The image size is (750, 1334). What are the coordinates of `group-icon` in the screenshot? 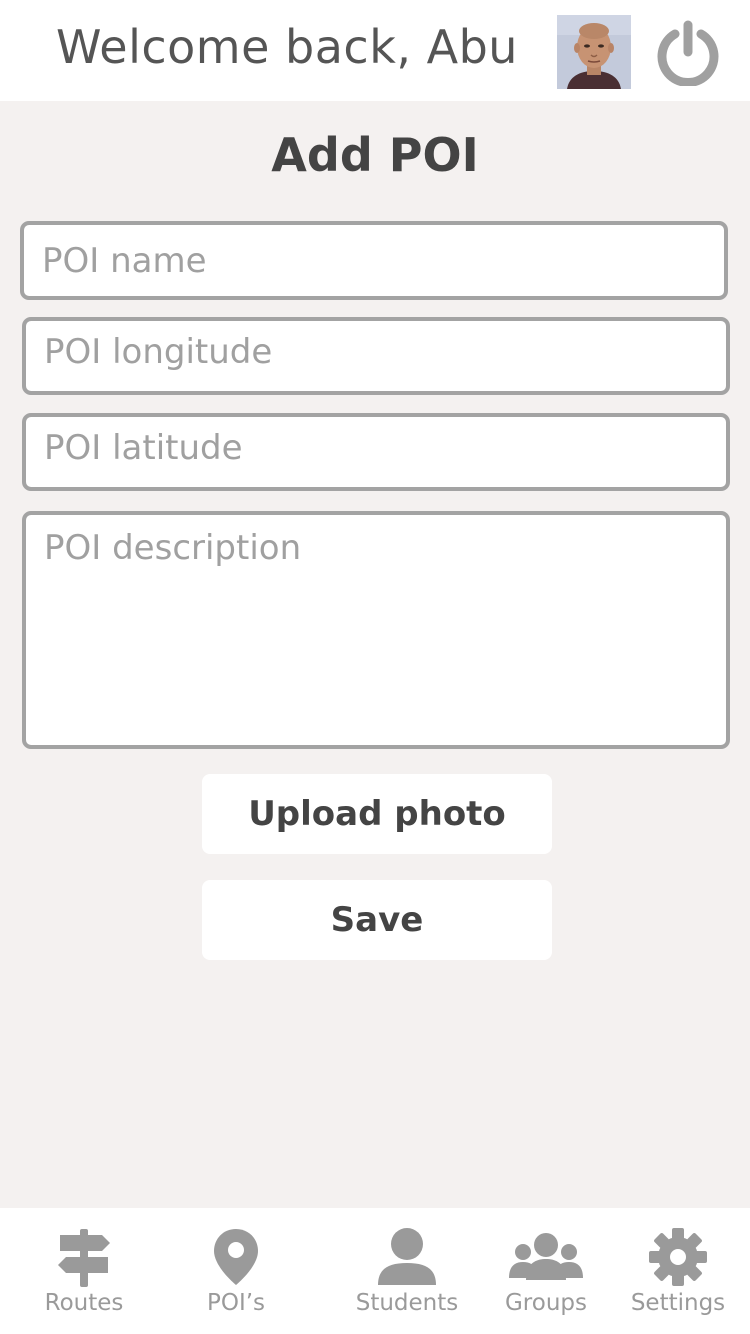 It's located at (546, 1257).